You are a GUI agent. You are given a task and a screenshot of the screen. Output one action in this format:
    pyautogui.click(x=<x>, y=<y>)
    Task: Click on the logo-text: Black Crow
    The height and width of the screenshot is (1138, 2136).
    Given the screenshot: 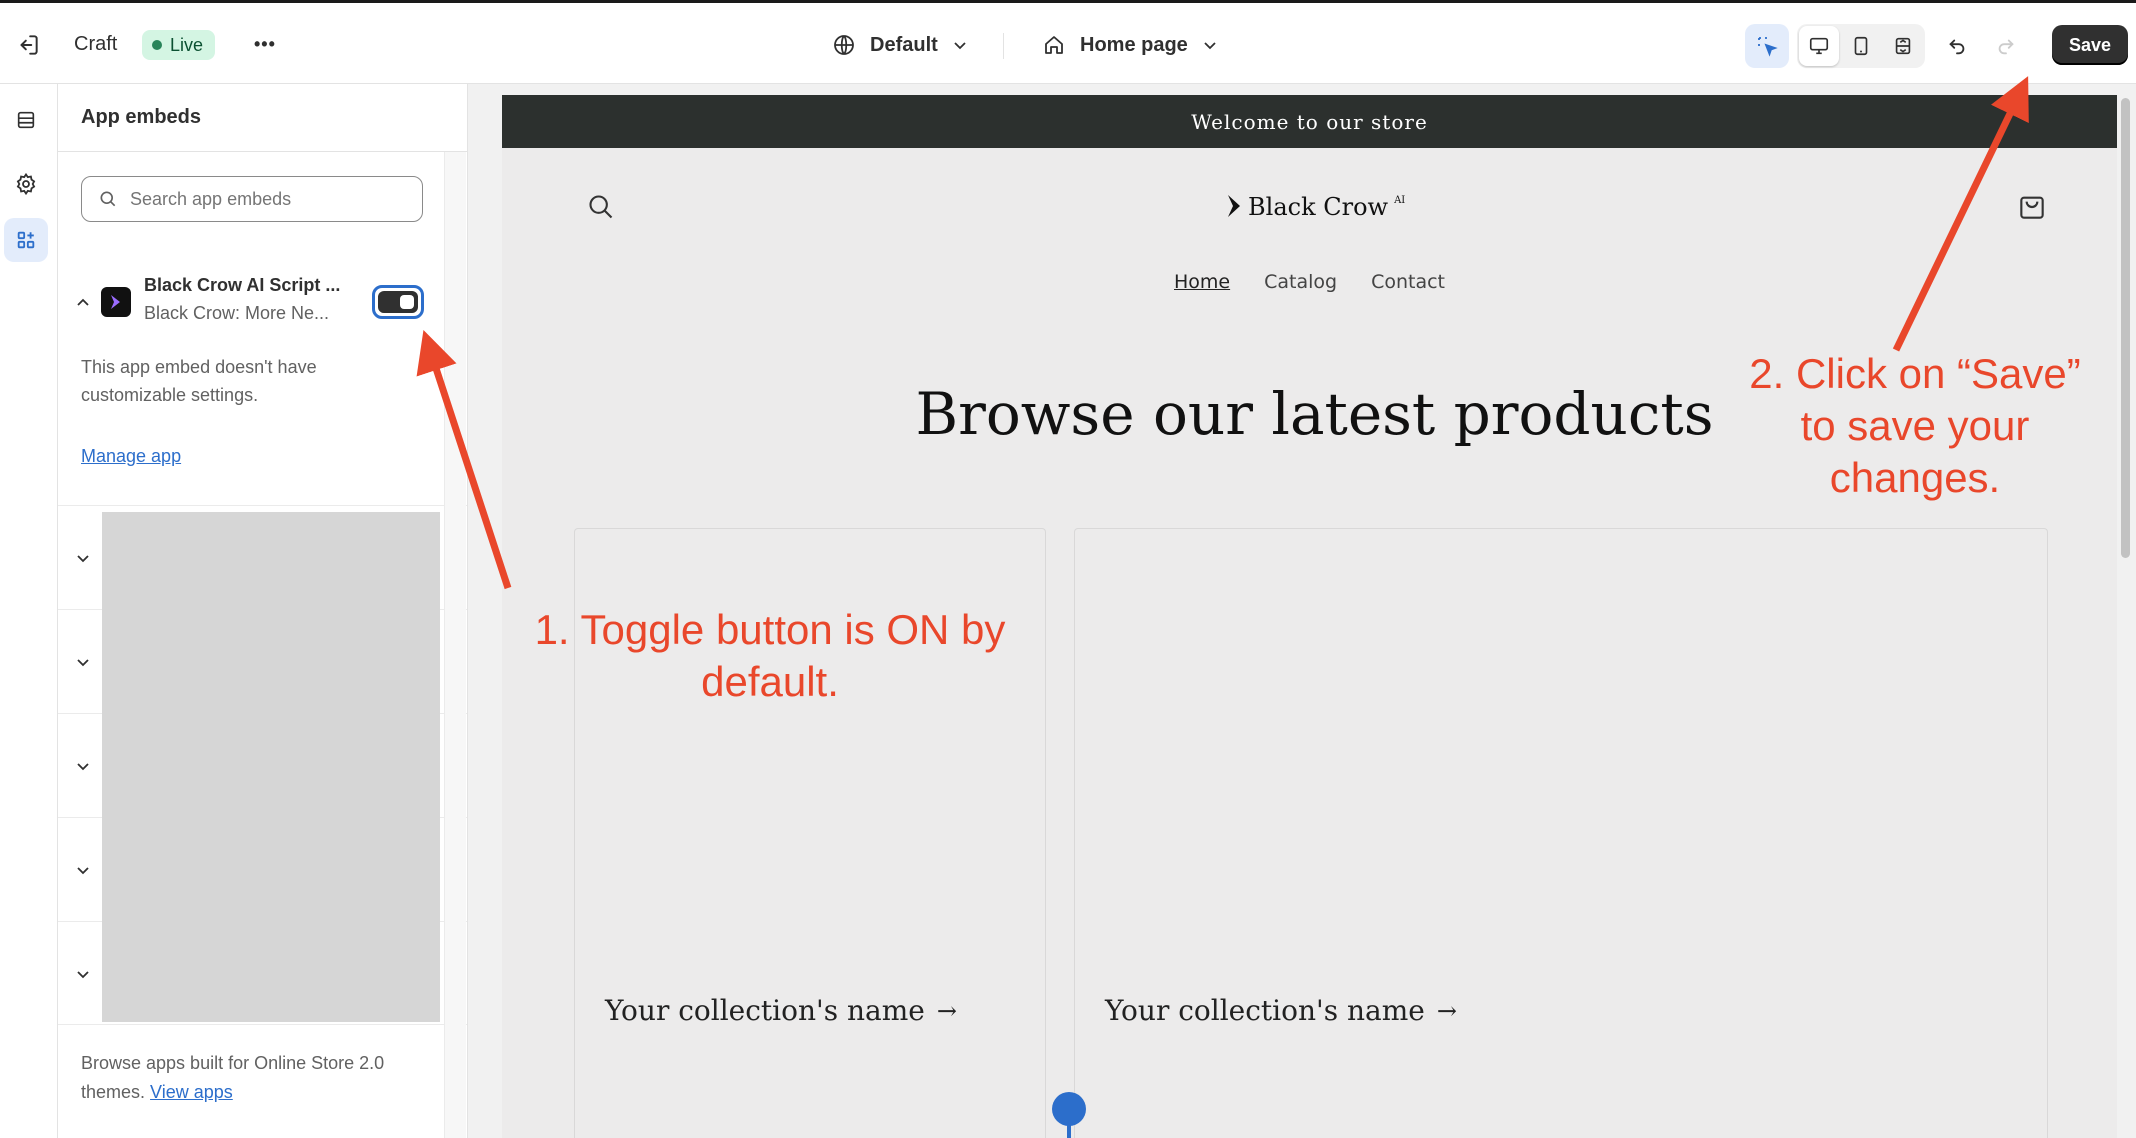 What is the action you would take?
    pyautogui.click(x=1318, y=207)
    